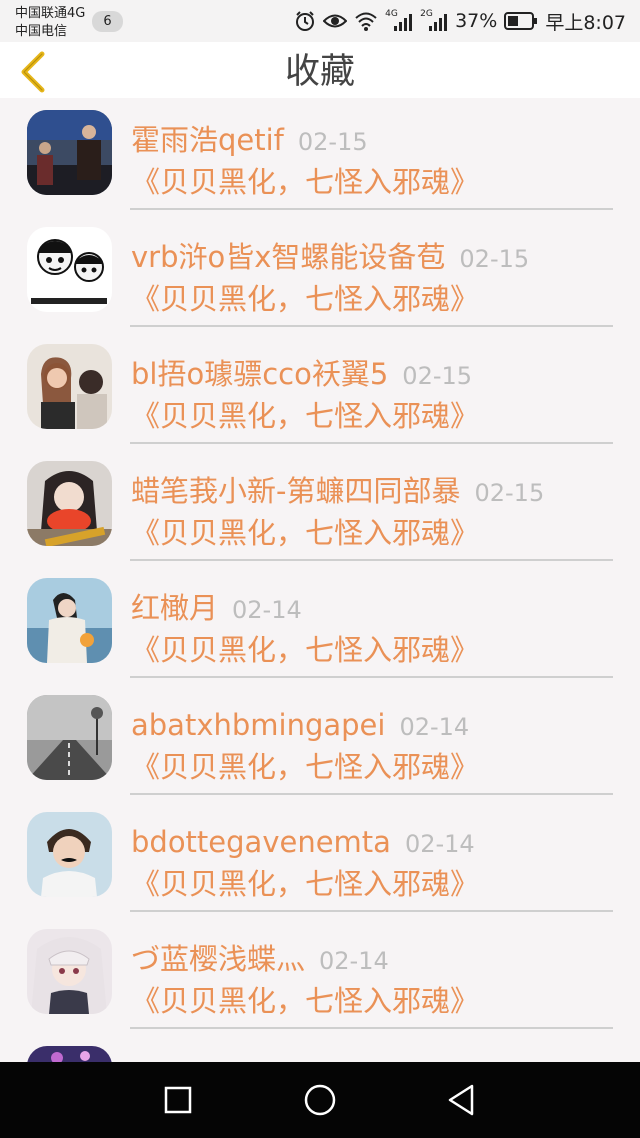 The image size is (640, 1138). I want to click on status-bar: 中国联通4G 中国电信 6 4G 2G 37% 早上8:07, so click(320, 21).